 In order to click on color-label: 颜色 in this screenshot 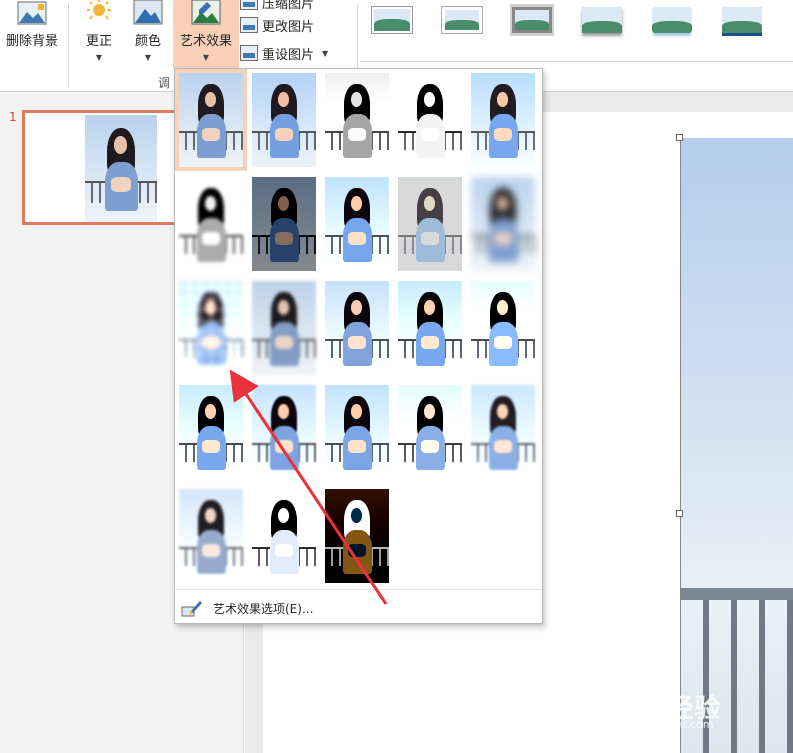, I will do `click(147, 41)`.